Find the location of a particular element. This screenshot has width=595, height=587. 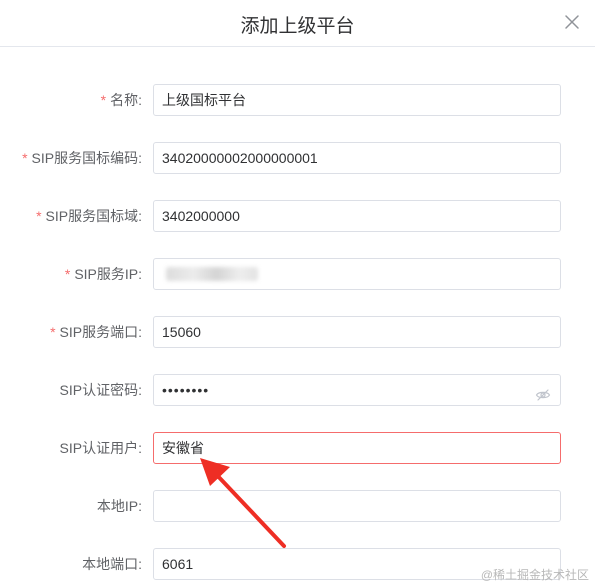

form-row-sip-port: * SIP服务端口: 15060 is located at coordinates (297, 332).